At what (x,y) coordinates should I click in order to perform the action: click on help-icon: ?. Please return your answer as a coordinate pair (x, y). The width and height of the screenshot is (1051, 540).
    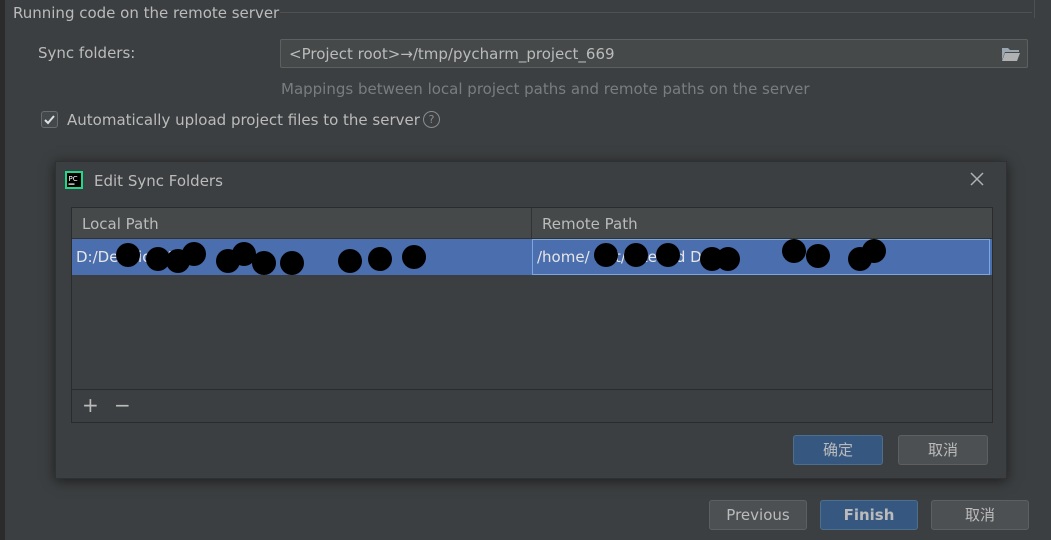
    Looking at the image, I should click on (431, 119).